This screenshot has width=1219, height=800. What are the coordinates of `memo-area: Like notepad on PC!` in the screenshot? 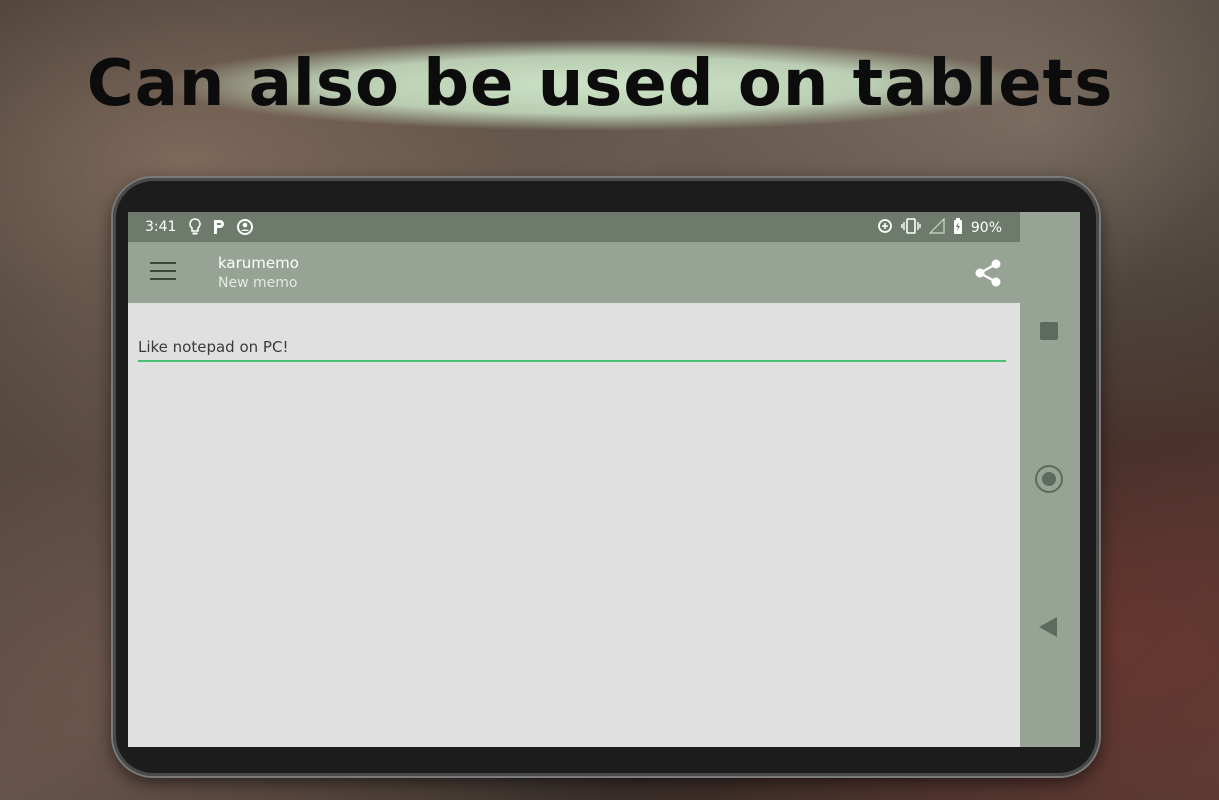 It's located at (573, 350).